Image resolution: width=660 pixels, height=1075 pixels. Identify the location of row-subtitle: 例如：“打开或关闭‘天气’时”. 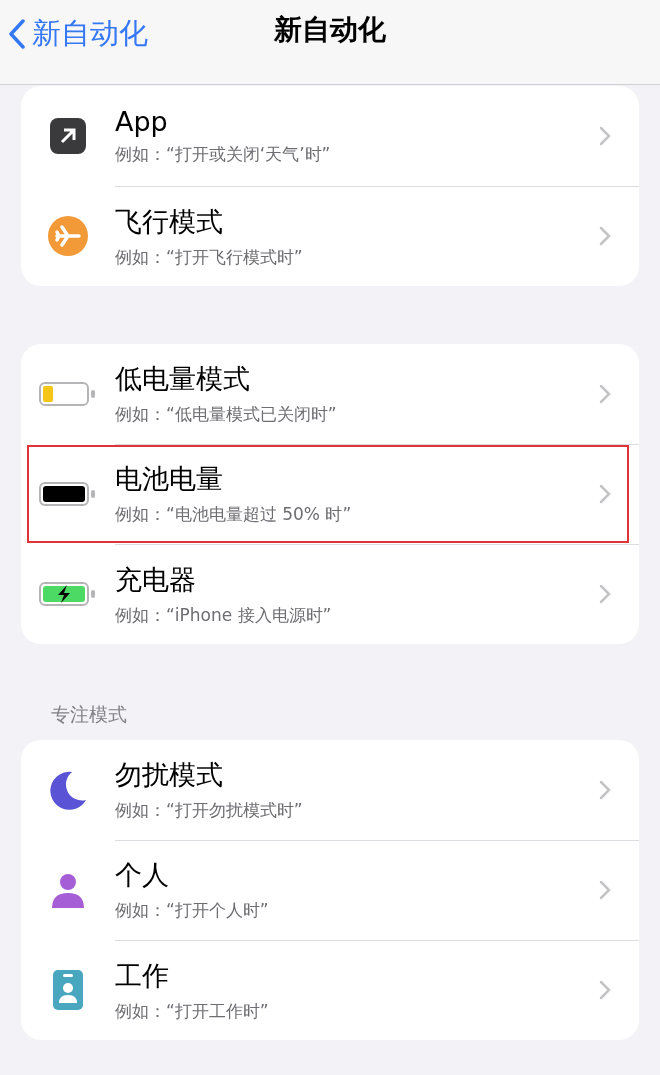
(223, 154).